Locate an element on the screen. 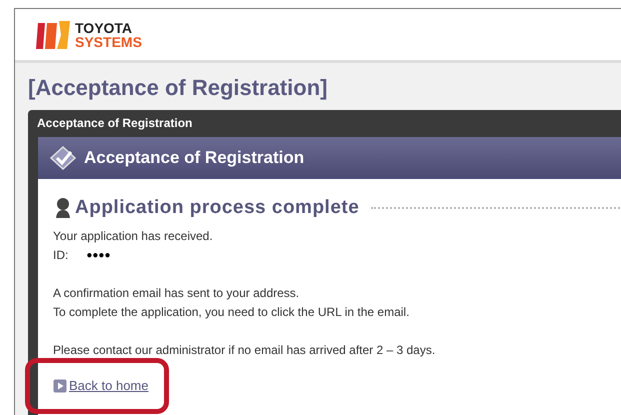 The image size is (621, 415). body-text: A confirmation email has sent to your address. is located at coordinates (176, 293).